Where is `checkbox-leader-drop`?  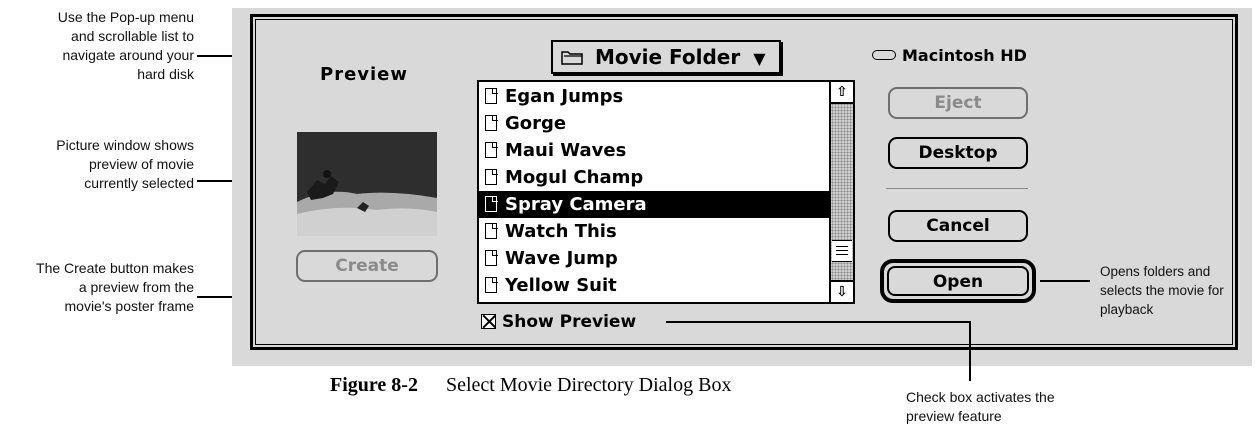
checkbox-leader-drop is located at coordinates (970, 351).